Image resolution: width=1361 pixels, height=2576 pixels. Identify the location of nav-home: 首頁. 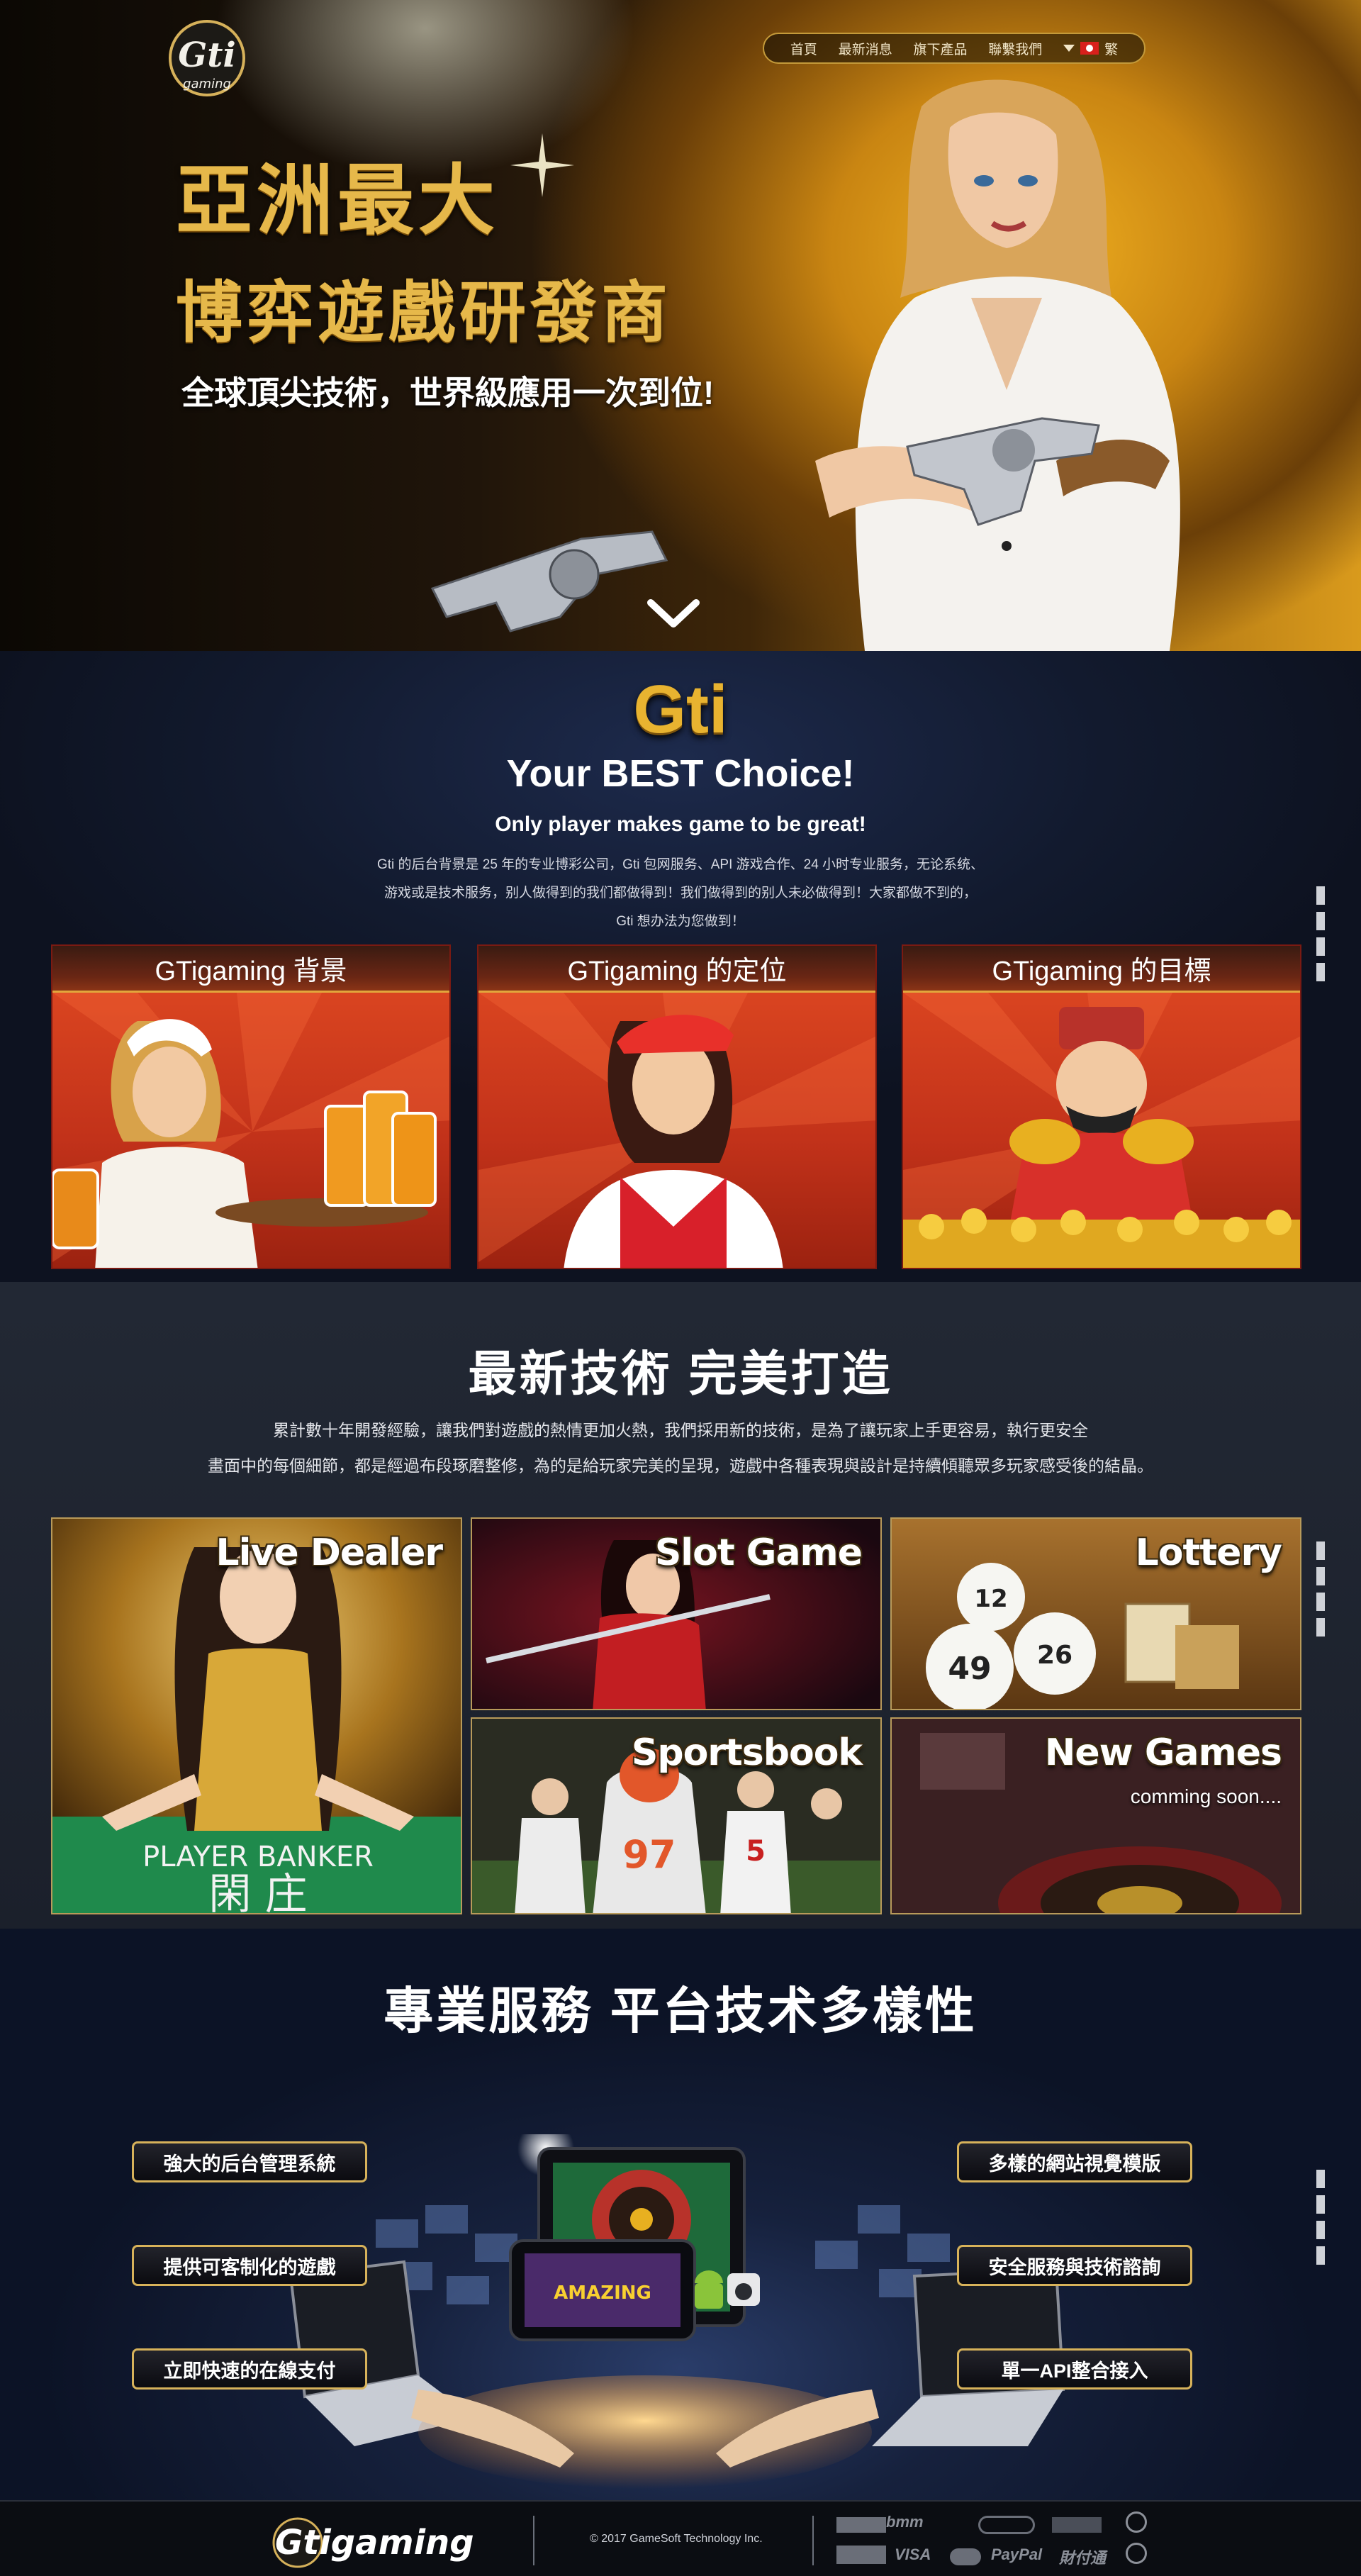
(803, 48).